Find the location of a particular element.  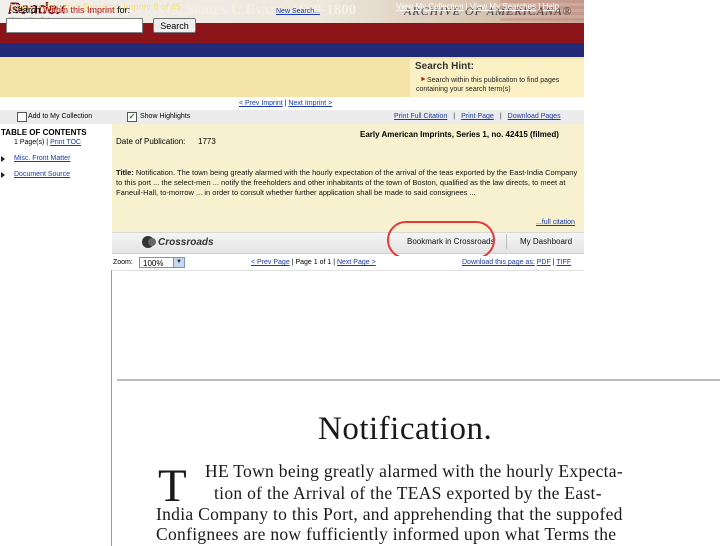

page-of: Page 1 of 1 is located at coordinates (313, 262).